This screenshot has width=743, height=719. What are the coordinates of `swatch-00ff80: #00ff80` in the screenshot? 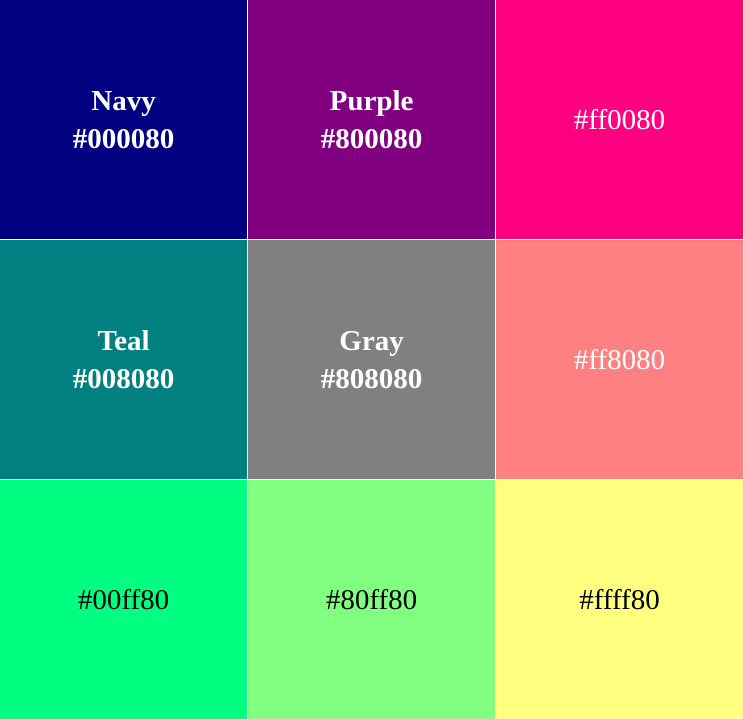 It's located at (123, 599).